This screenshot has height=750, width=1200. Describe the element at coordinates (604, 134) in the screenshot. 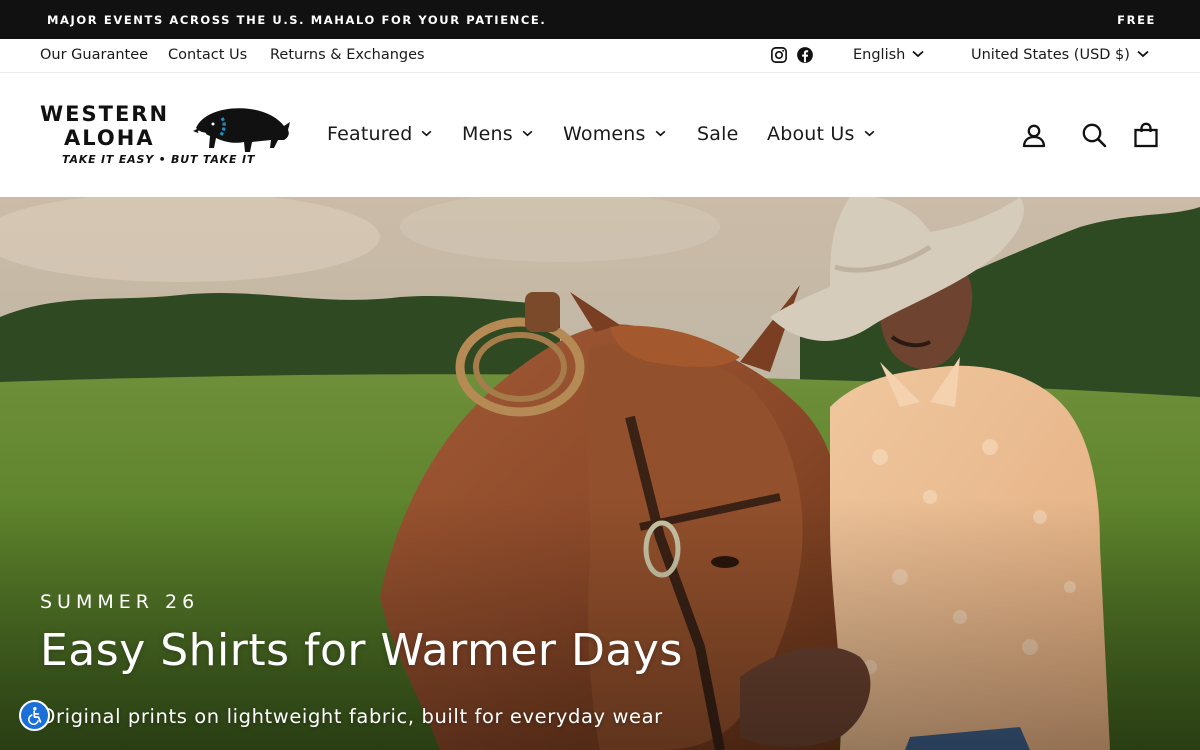

I see `nav-womens-label: Womens` at that location.